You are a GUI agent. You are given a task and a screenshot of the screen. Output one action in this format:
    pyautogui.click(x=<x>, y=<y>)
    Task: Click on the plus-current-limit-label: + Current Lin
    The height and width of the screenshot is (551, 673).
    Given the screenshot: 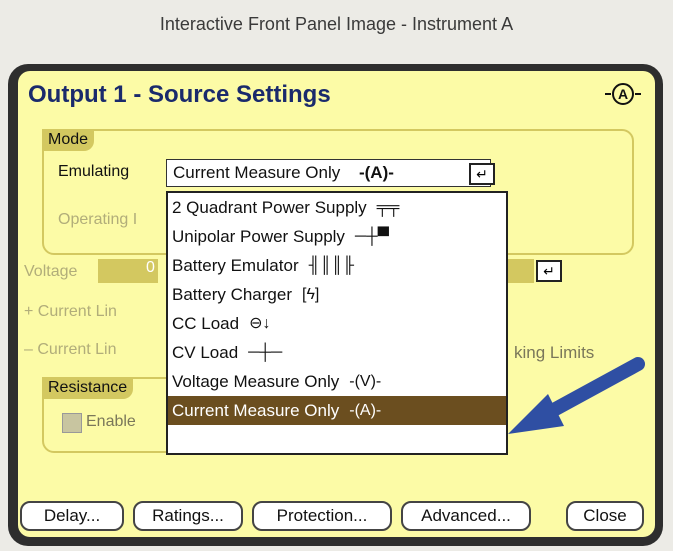 What is the action you would take?
    pyautogui.click(x=70, y=311)
    